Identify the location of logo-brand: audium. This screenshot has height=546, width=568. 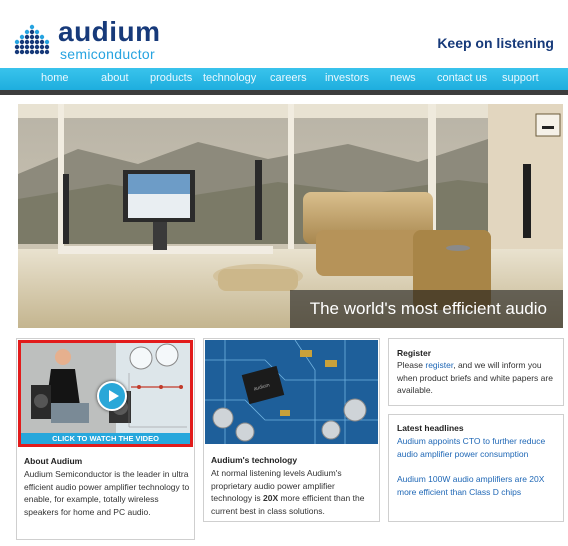
(109, 31).